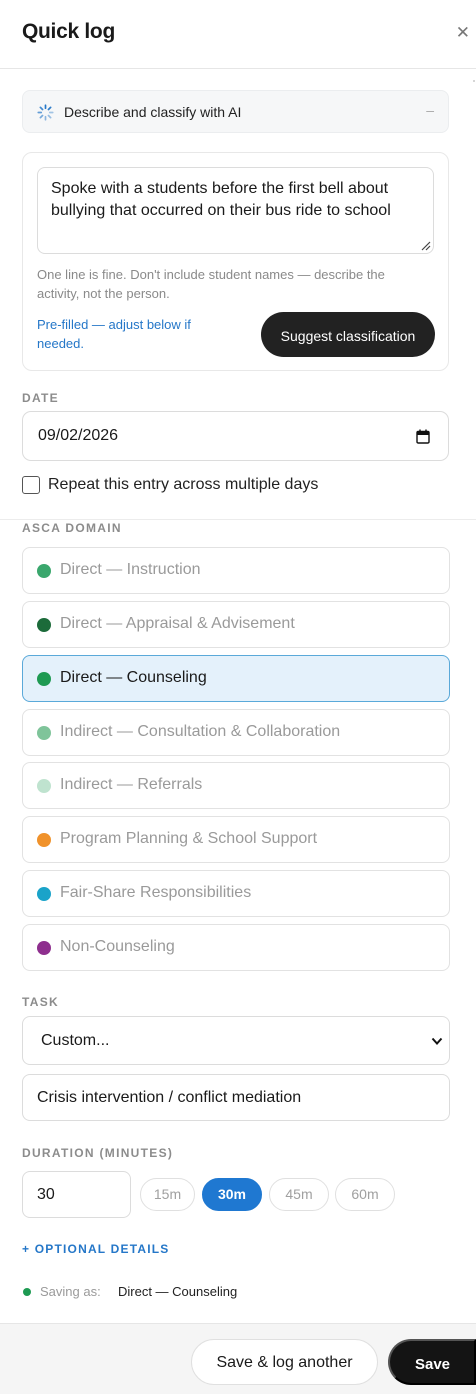 Image resolution: width=476 pixels, height=1394 pixels. I want to click on duration-label: DURATION (MINUTES), so click(98, 1153).